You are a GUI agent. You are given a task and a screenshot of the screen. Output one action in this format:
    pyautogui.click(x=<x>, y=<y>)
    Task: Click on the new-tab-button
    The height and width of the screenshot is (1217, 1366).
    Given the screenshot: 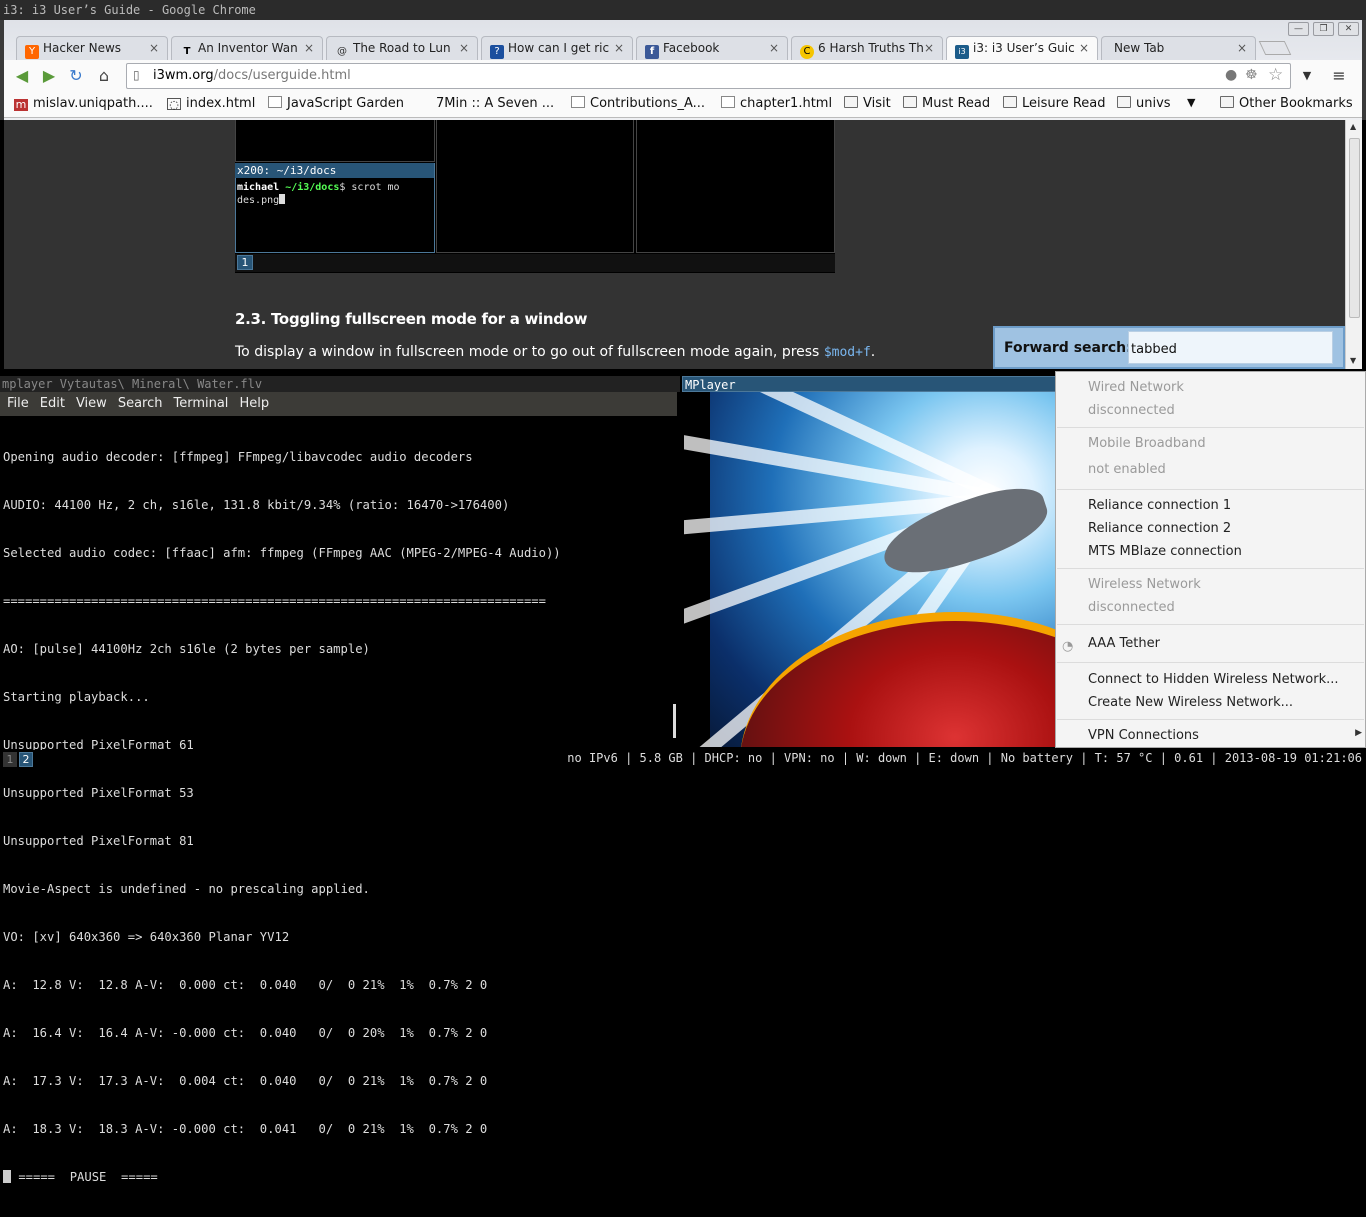 What is the action you would take?
    pyautogui.click(x=1275, y=48)
    